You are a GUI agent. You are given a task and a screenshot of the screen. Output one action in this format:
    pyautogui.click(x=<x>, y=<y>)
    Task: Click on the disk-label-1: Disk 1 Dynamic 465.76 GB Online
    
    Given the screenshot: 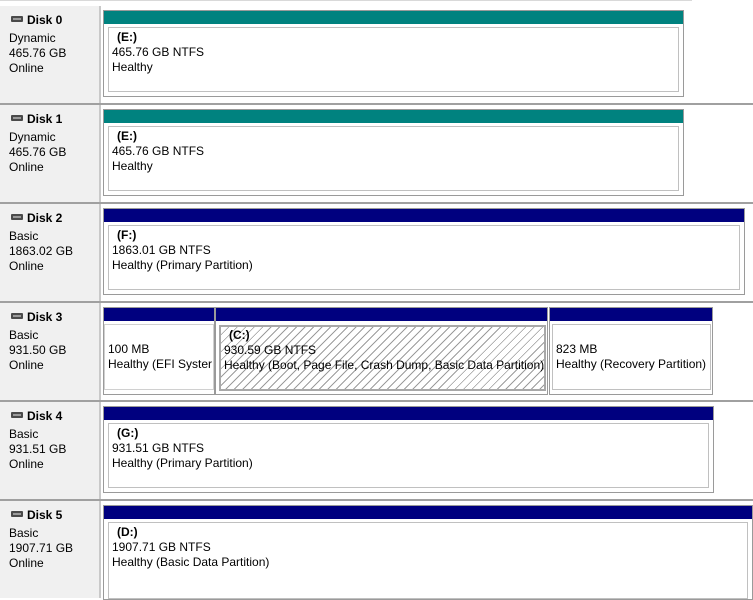 What is the action you would take?
    pyautogui.click(x=50, y=153)
    